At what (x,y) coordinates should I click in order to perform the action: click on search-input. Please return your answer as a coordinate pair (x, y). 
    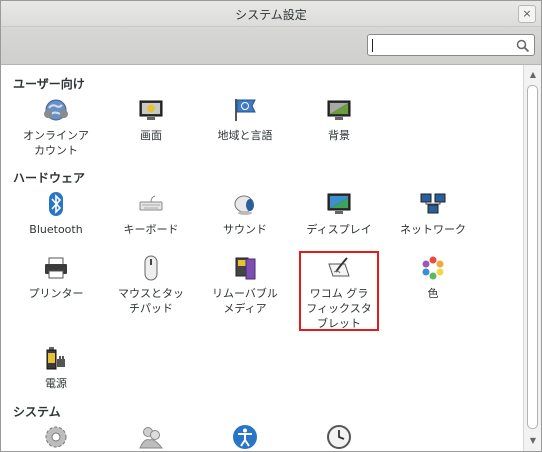
    Looking at the image, I should click on (451, 45).